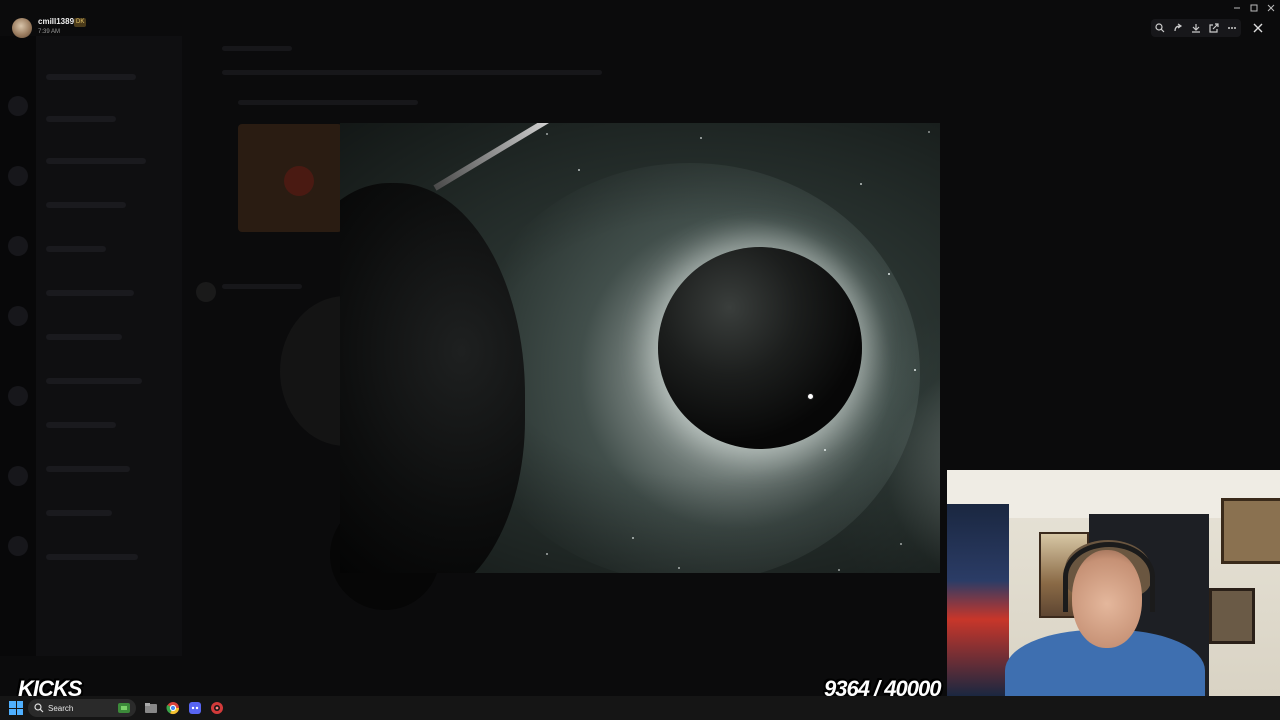 This screenshot has width=1280, height=720. I want to click on timestamp: 7:39 AM, so click(49, 32).